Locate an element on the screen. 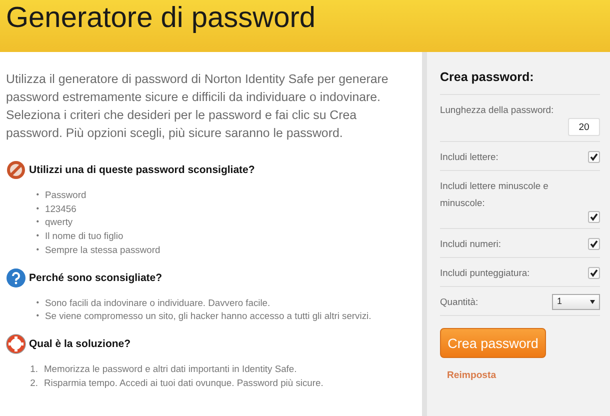 This screenshot has width=610, height=416. list-marker: 1. is located at coordinates (34, 369).